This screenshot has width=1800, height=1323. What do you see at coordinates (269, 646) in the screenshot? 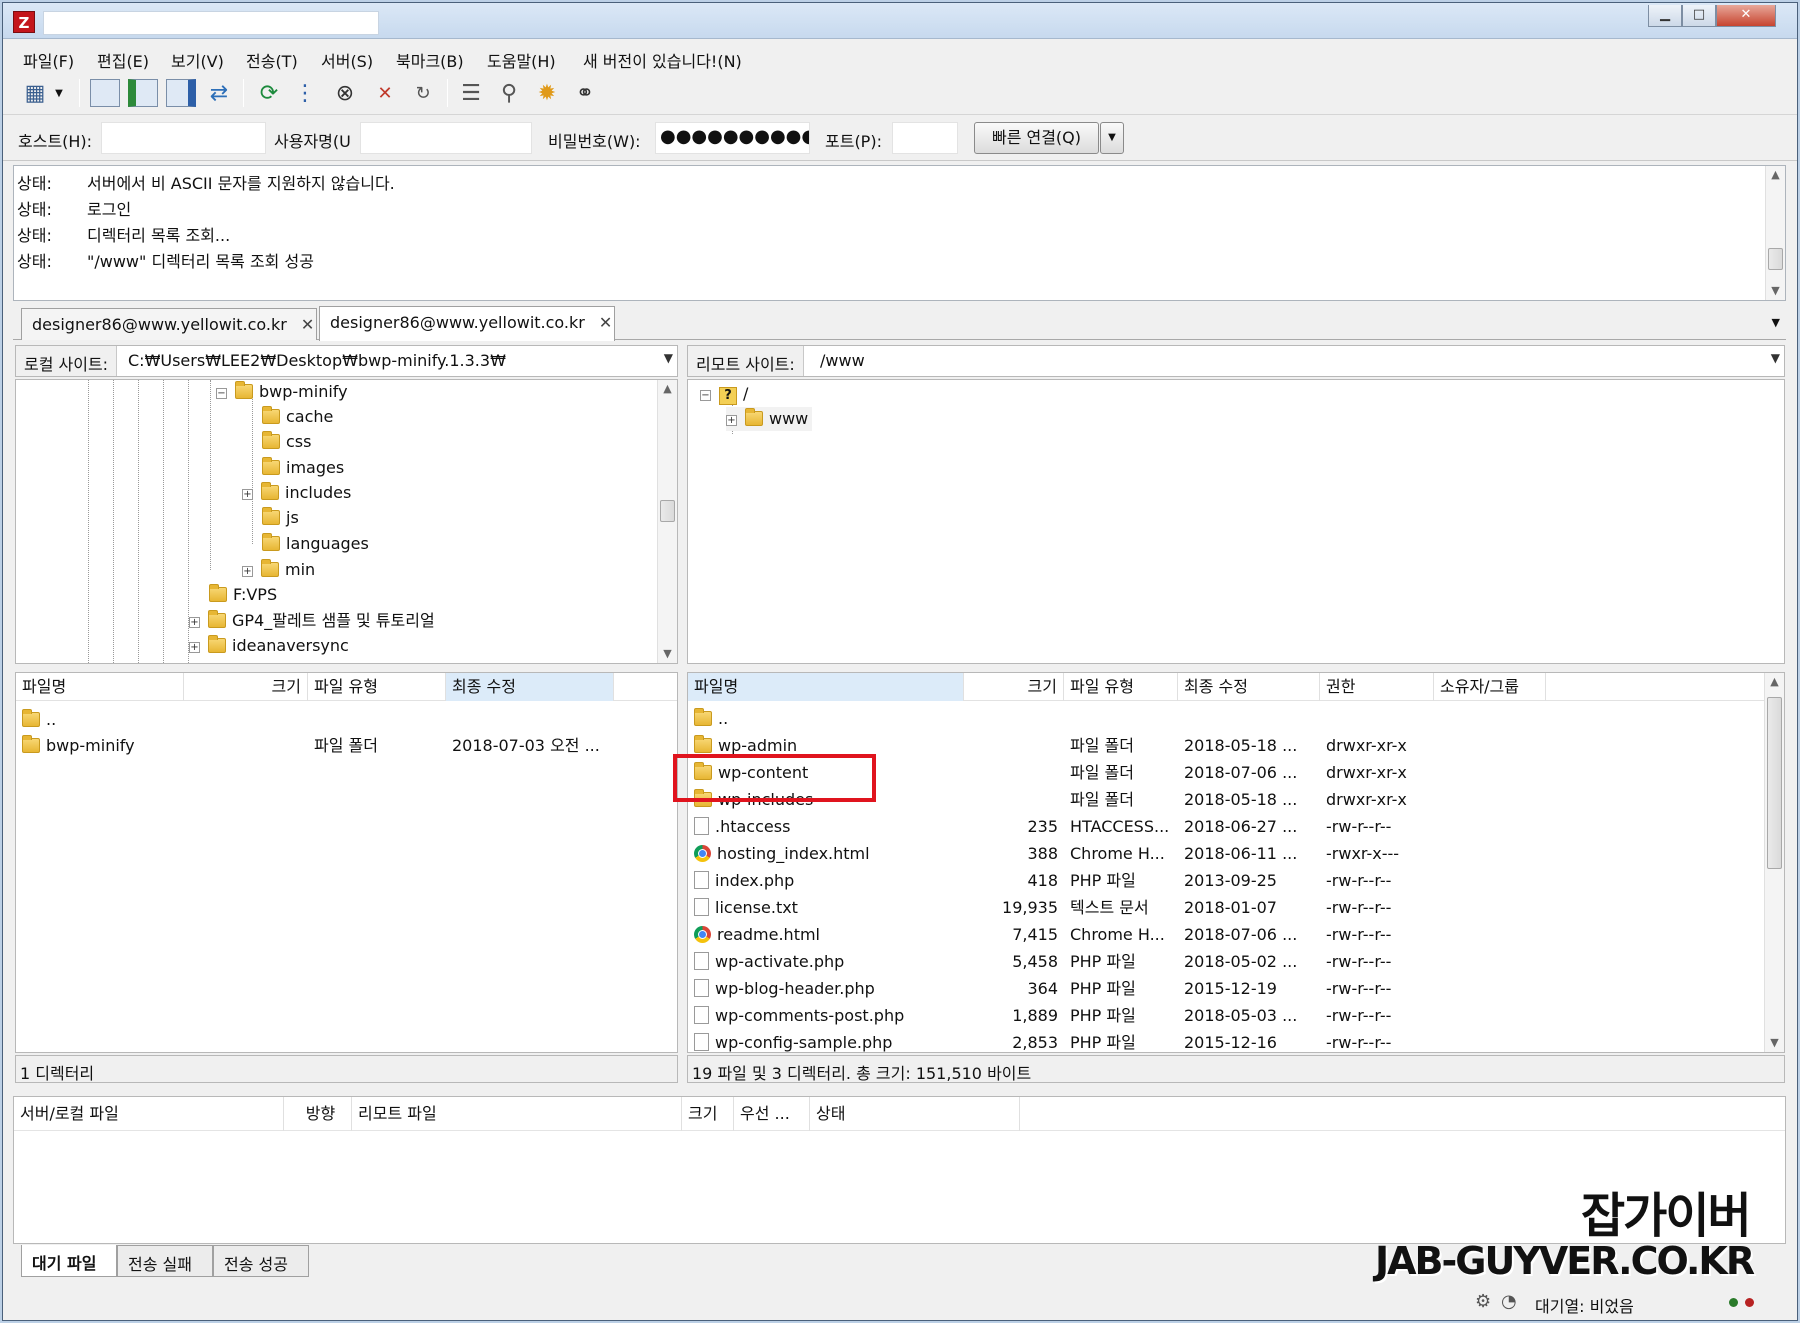
I see `tree-node: + ideanaversync` at bounding box center [269, 646].